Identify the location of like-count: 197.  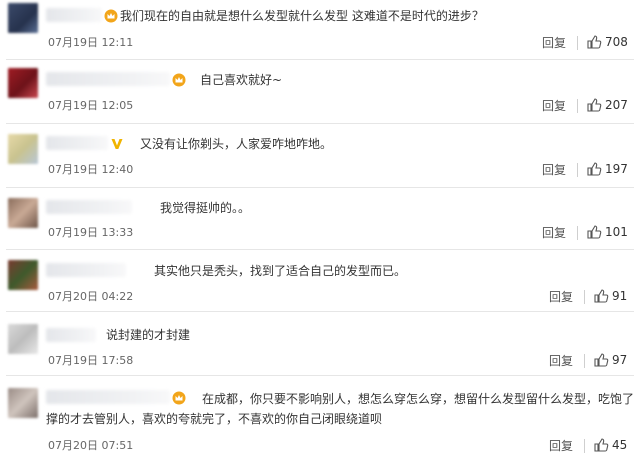
(616, 169).